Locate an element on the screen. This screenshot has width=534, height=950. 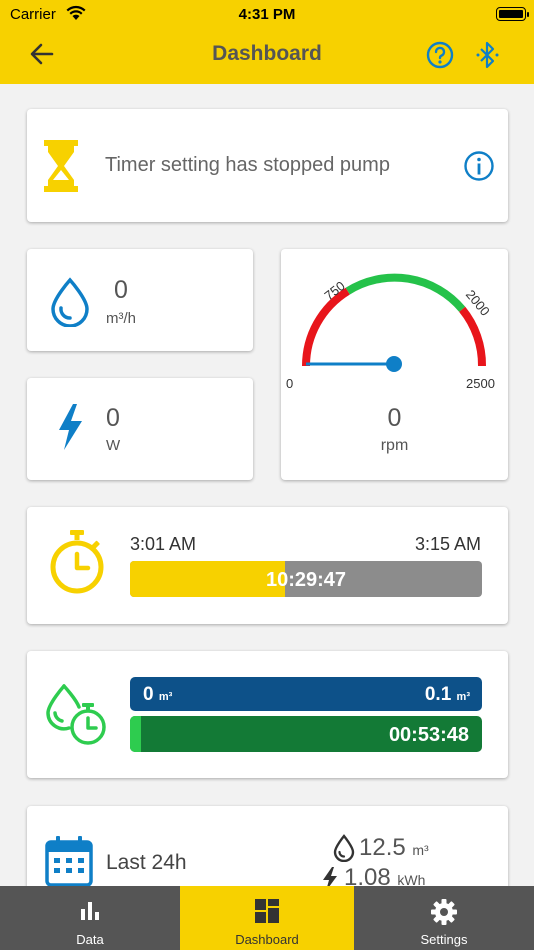
power-card: 0 W is located at coordinates (140, 429).